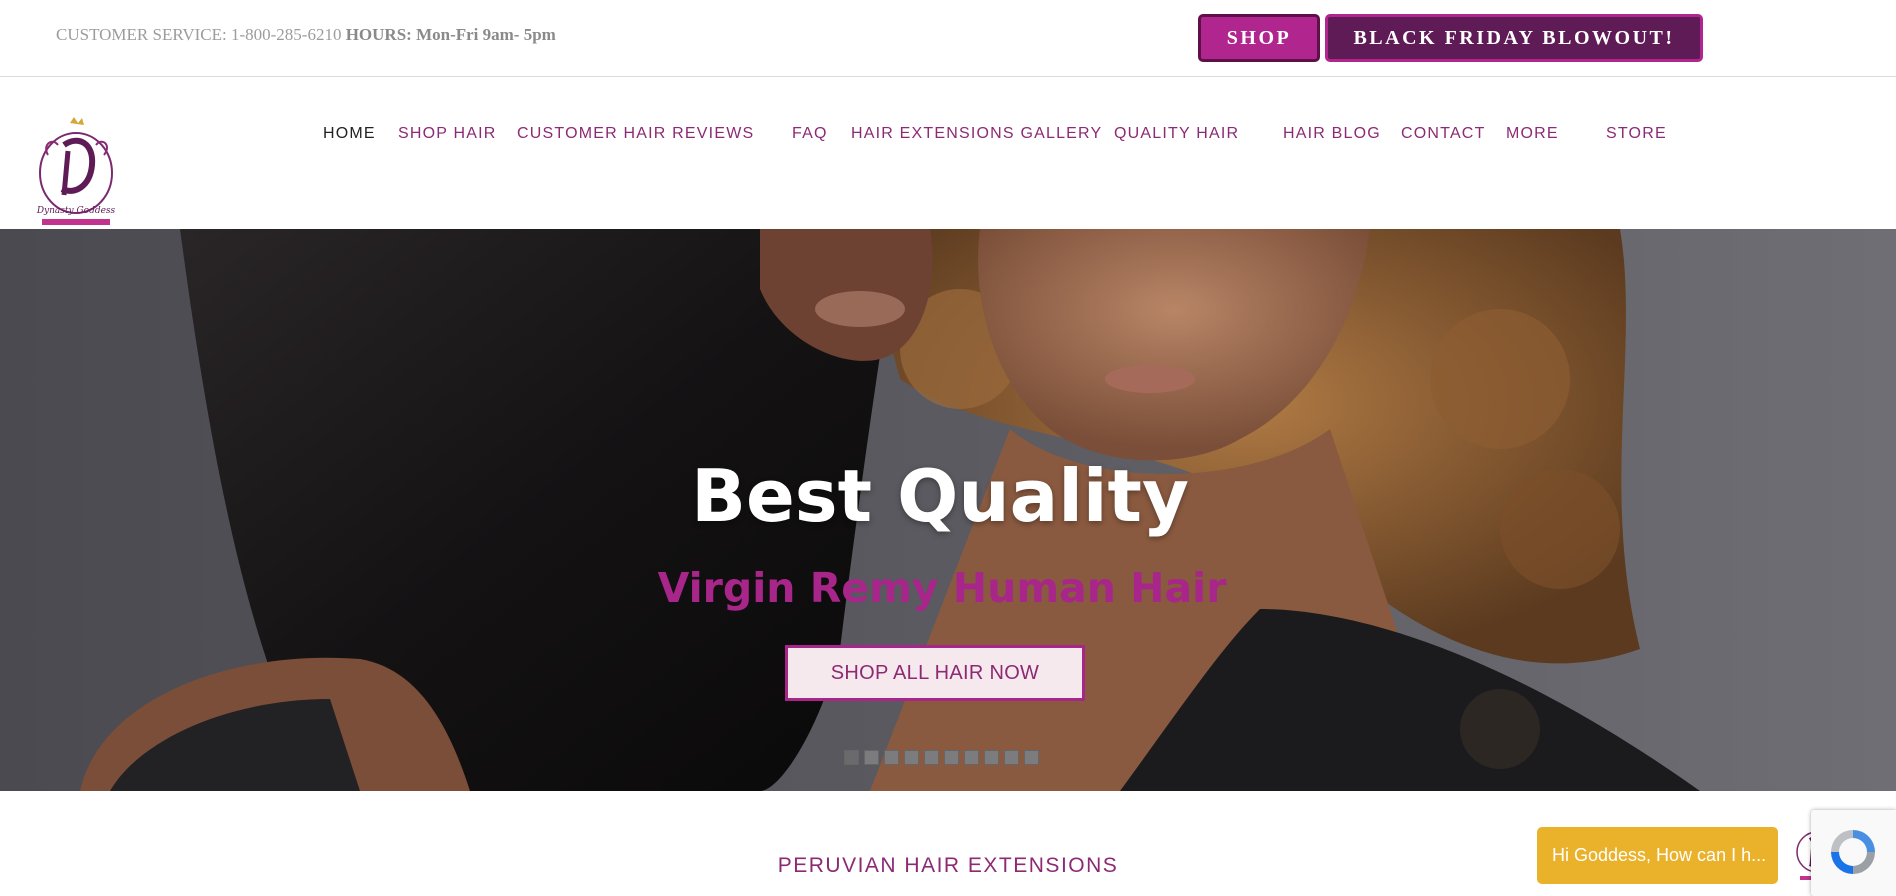  Describe the element at coordinates (810, 134) in the screenshot. I see `nav-faq: FAQ` at that location.